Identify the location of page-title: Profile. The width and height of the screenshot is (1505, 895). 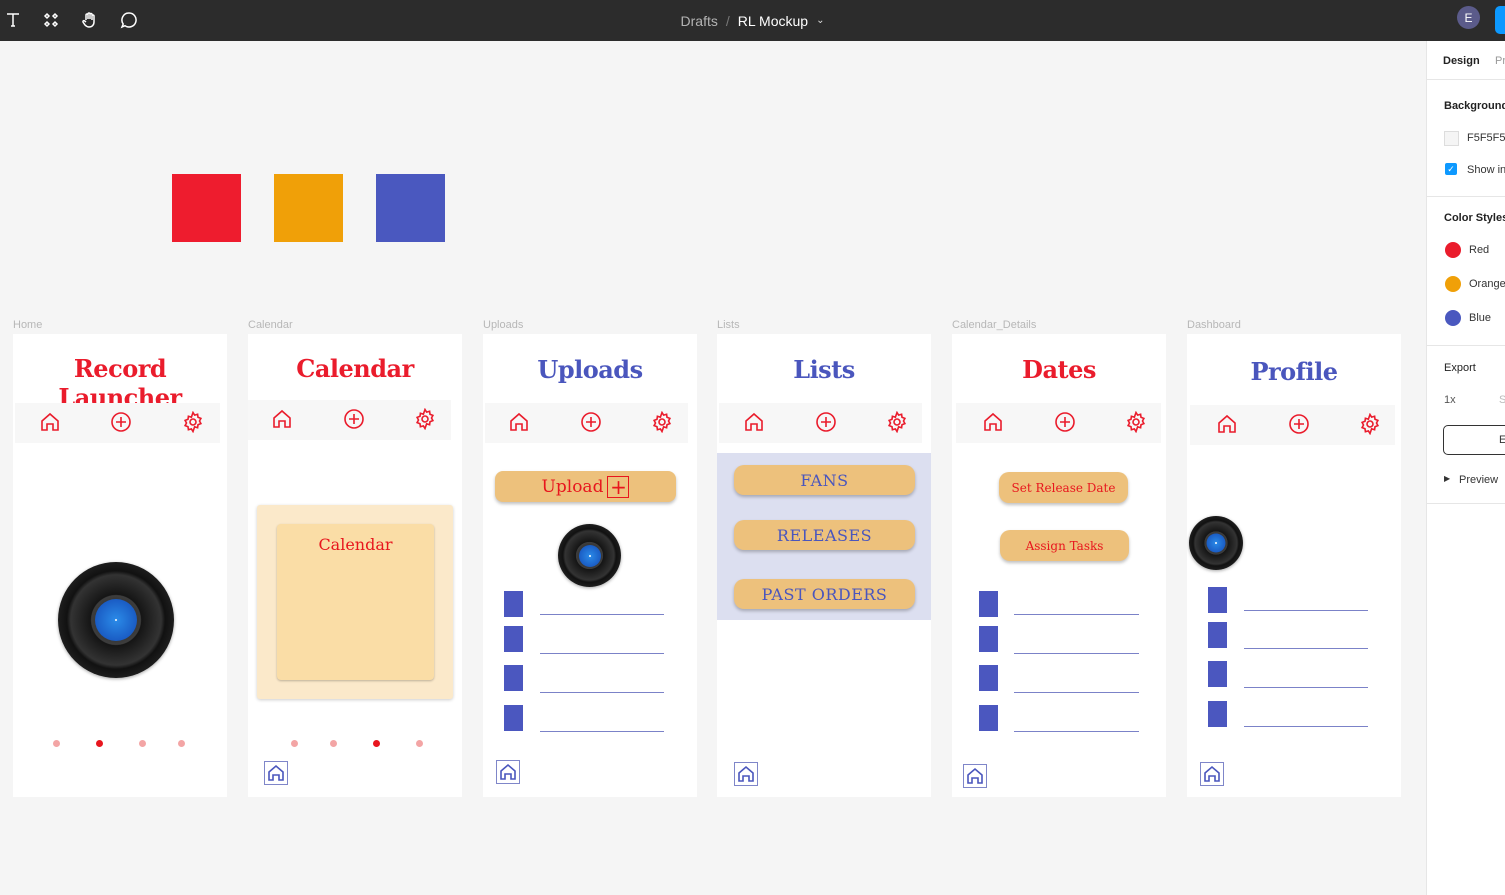
(1294, 371).